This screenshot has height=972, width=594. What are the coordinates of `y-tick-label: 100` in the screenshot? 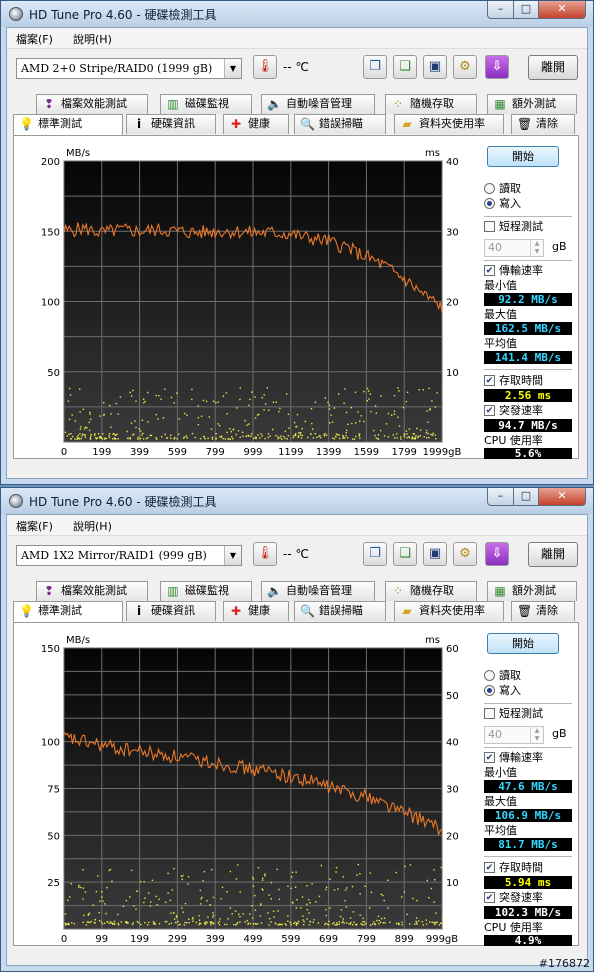 It's located at (50, 743).